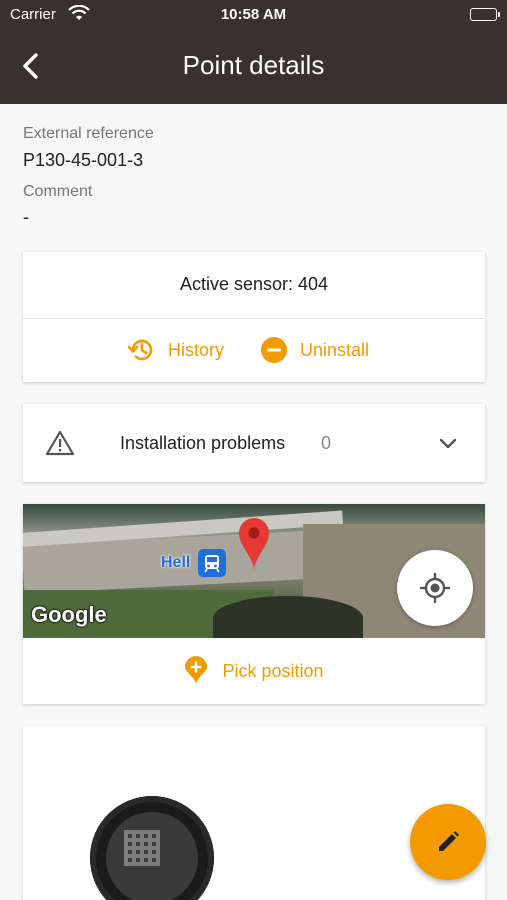 This screenshot has height=900, width=507. I want to click on map-view: Hell Google, so click(254, 571).